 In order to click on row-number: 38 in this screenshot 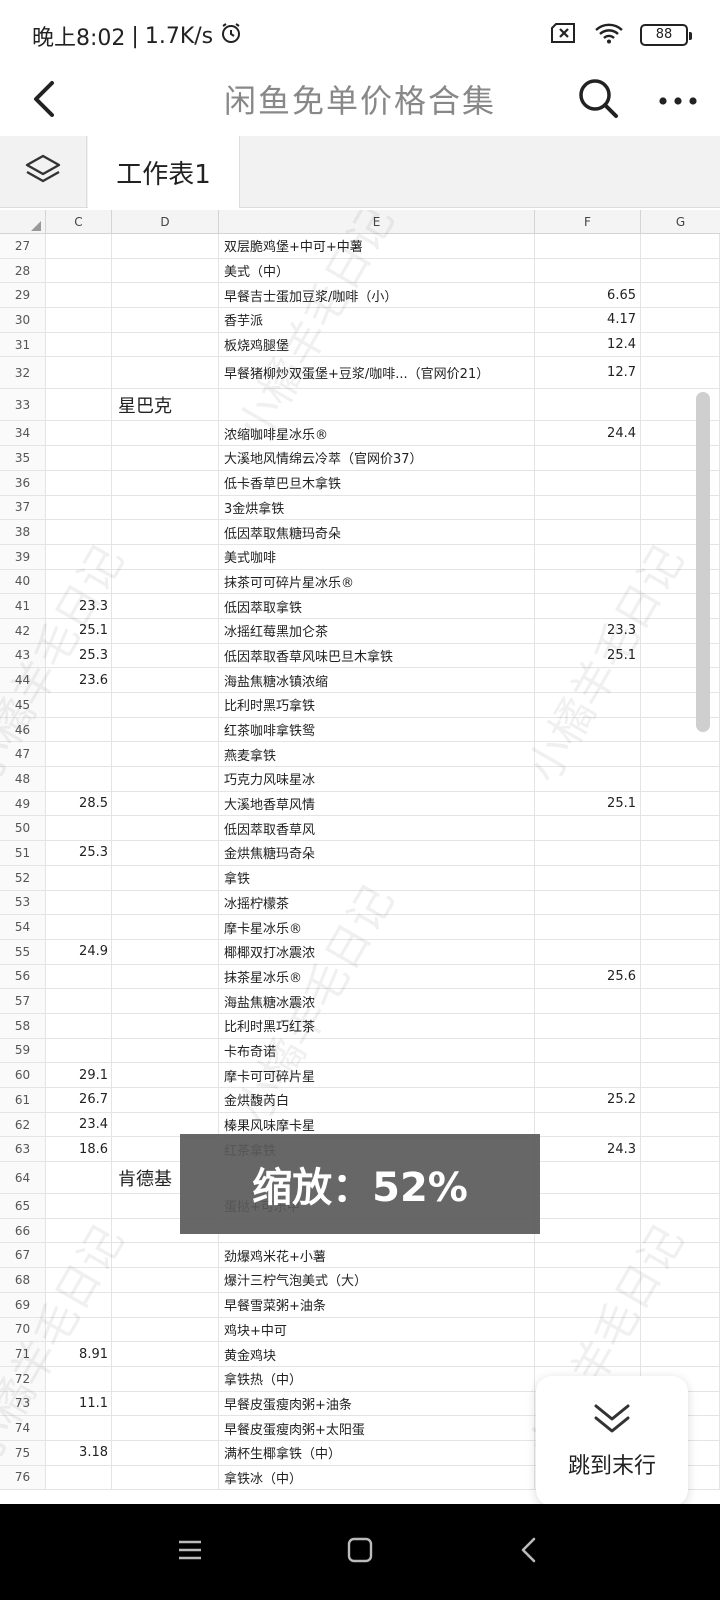, I will do `click(23, 532)`.